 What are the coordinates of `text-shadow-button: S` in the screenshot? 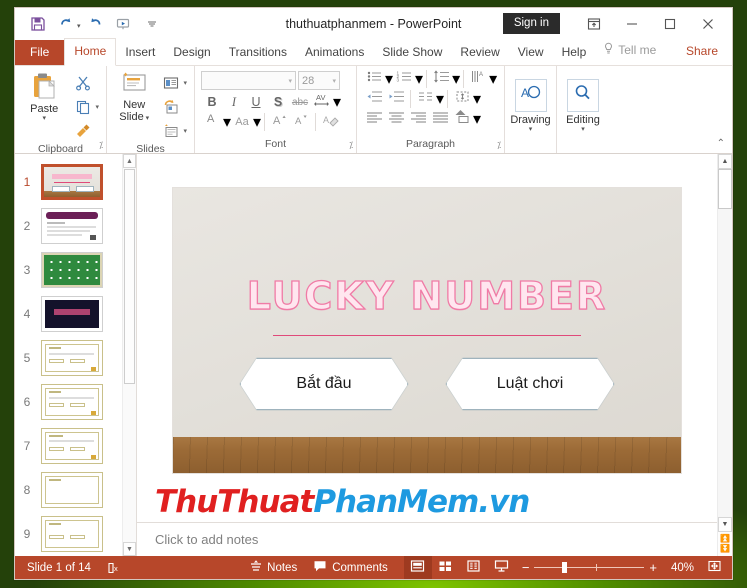 It's located at (278, 102).